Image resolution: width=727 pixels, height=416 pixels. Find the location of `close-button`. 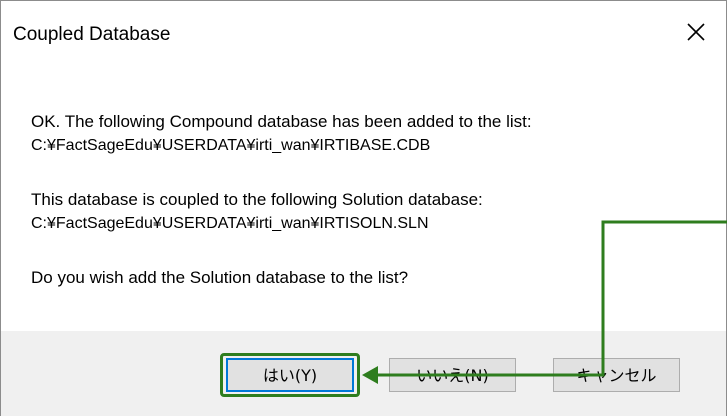

close-button is located at coordinates (696, 32).